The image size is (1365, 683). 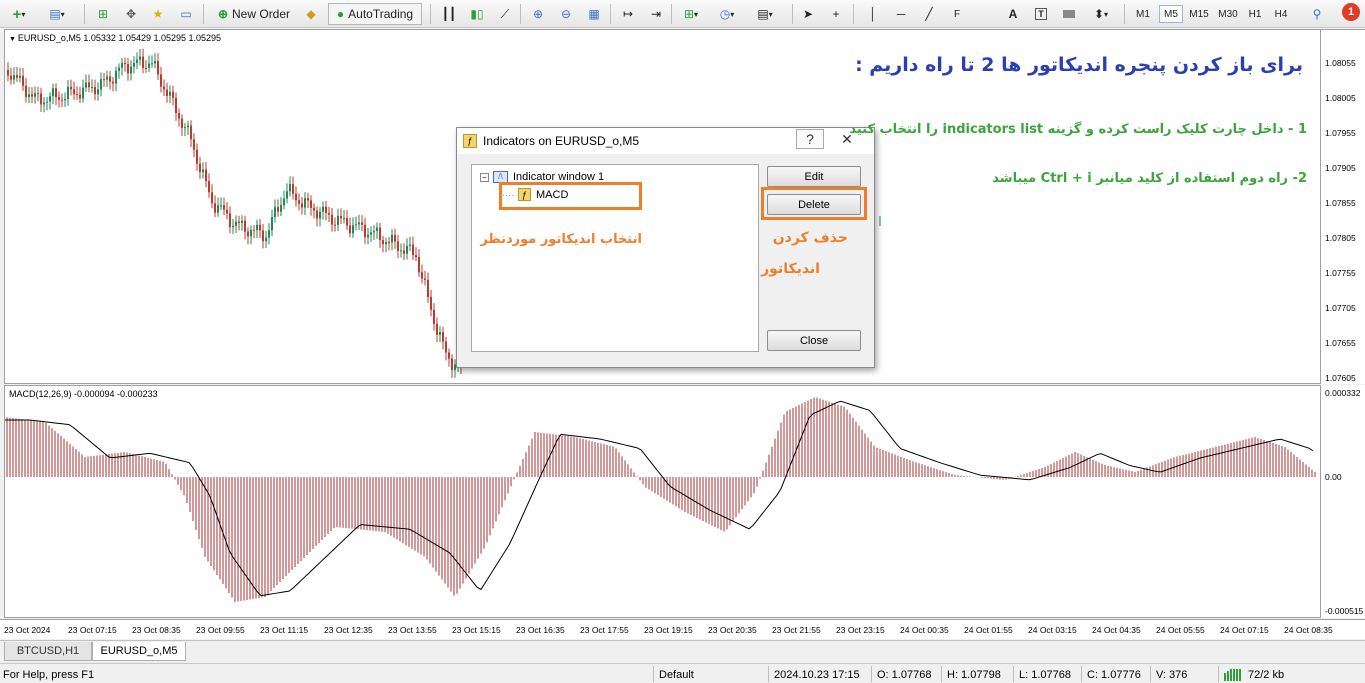 I want to click on text-label-icon: T, so click(x=1041, y=14).